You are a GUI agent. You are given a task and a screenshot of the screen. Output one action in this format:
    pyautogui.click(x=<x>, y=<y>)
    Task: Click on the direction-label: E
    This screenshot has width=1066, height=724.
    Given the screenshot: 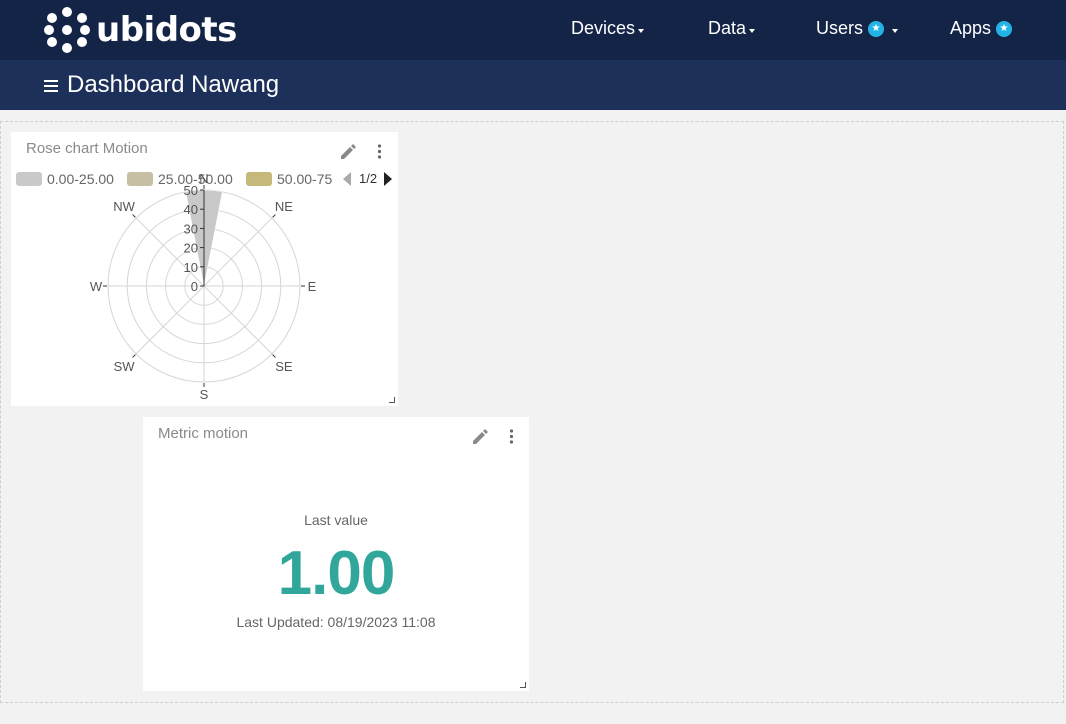 What is the action you would take?
    pyautogui.click(x=312, y=286)
    